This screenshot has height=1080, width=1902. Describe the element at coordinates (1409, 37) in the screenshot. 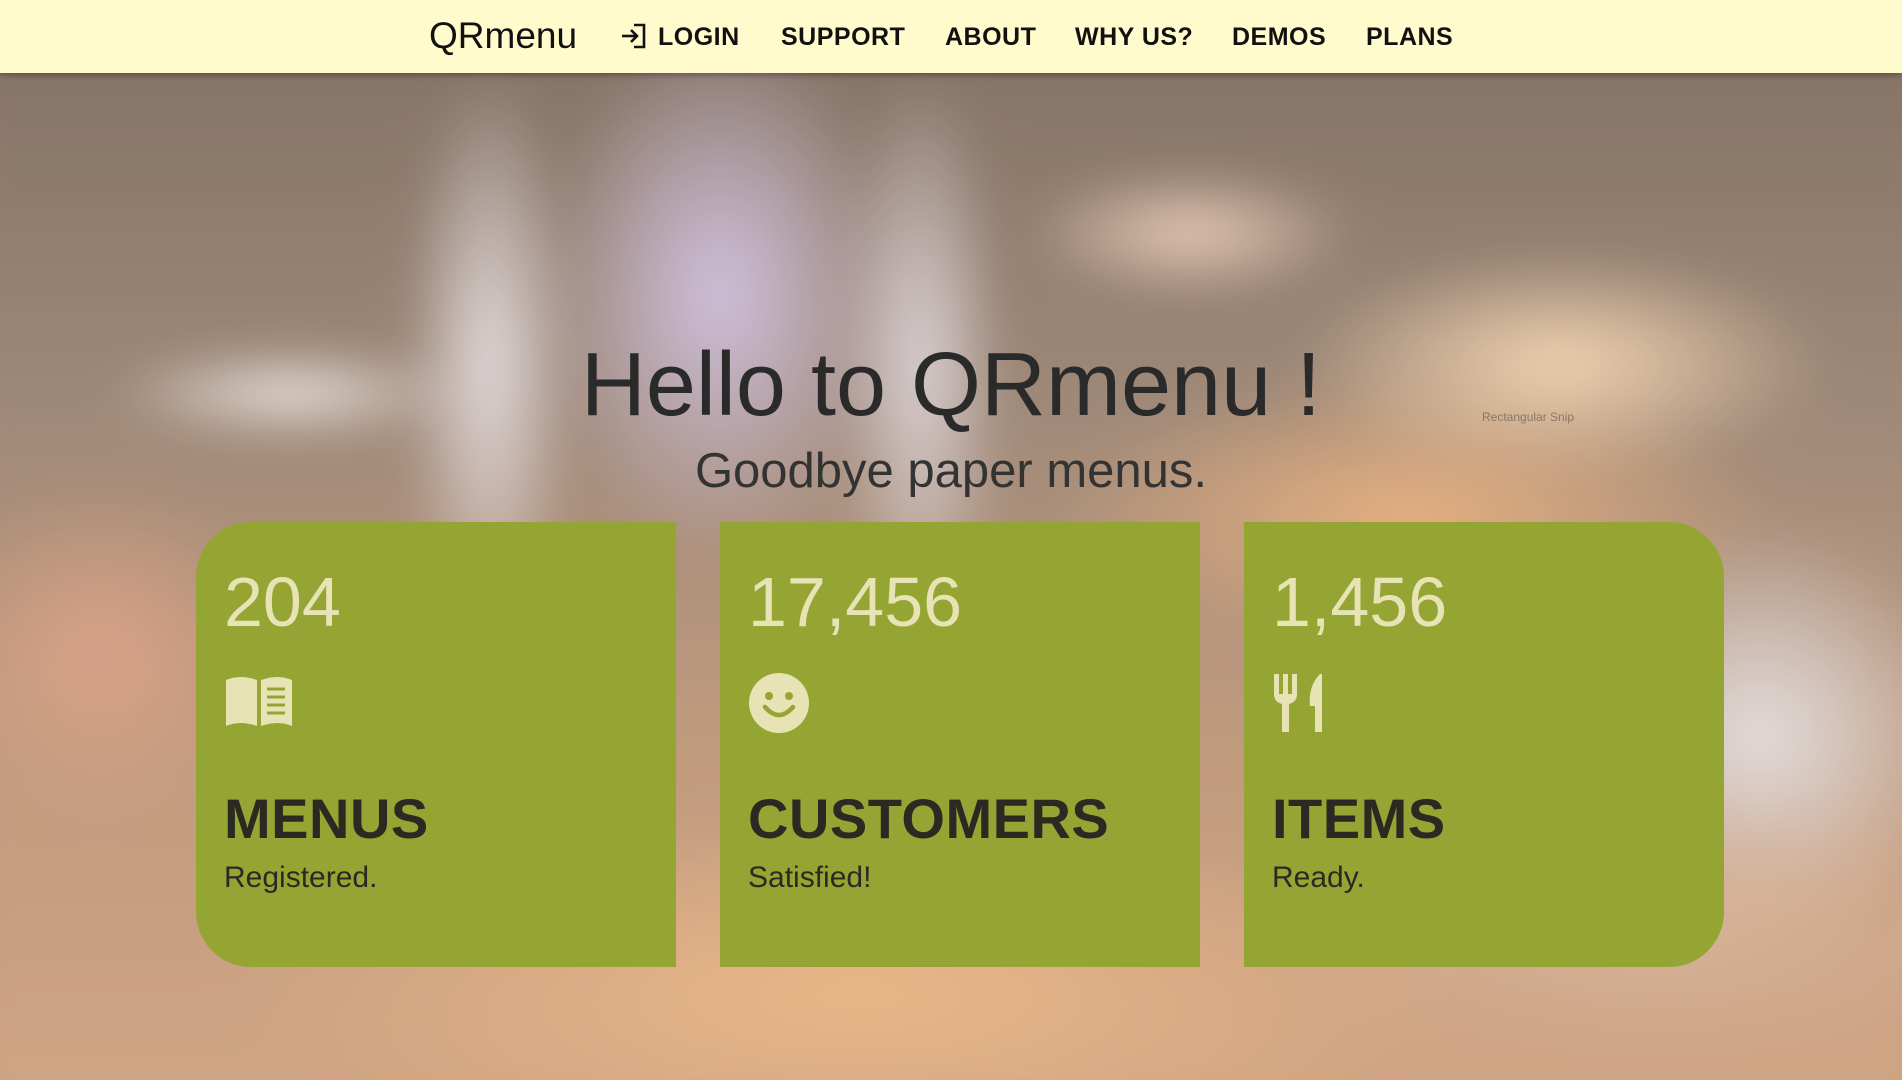

I see `nav-plans: PLANS` at that location.